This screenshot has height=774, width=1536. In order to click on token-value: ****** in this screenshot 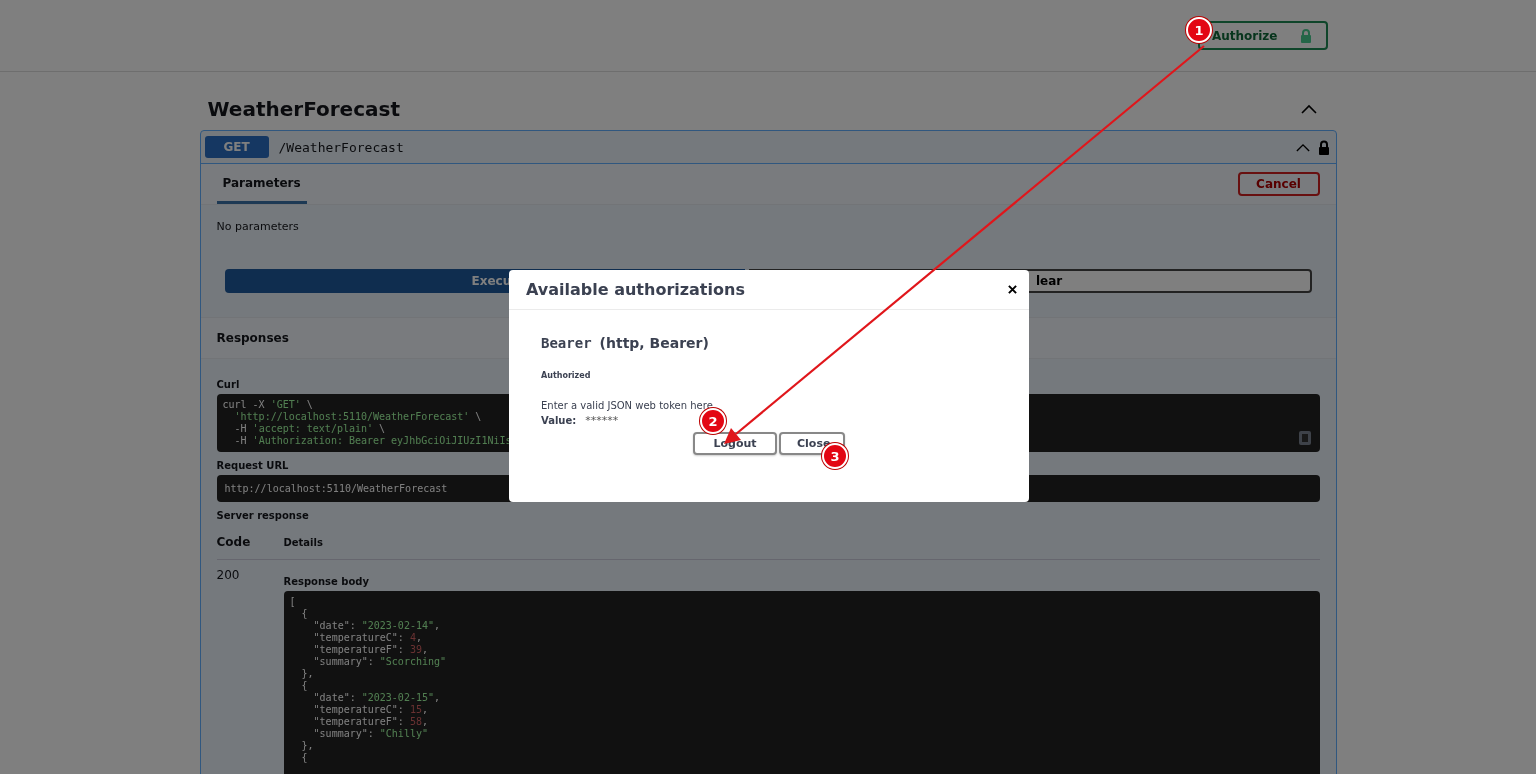, I will do `click(602, 420)`.